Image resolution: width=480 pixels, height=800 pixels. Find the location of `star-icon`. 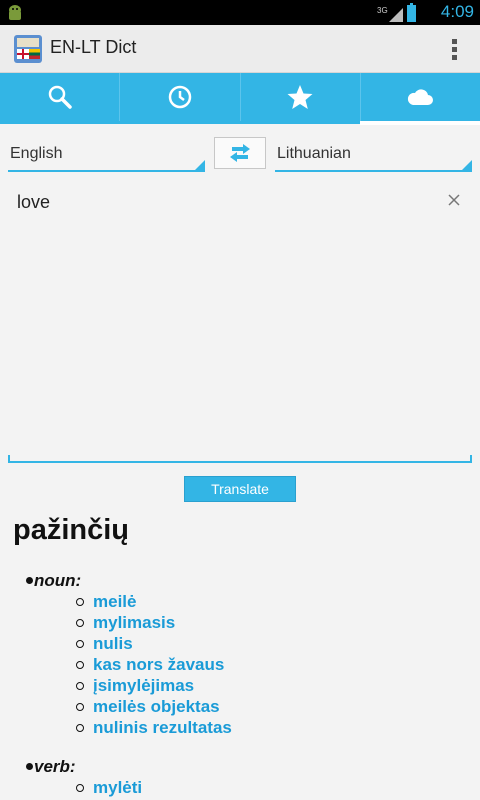

star-icon is located at coordinates (300, 97).